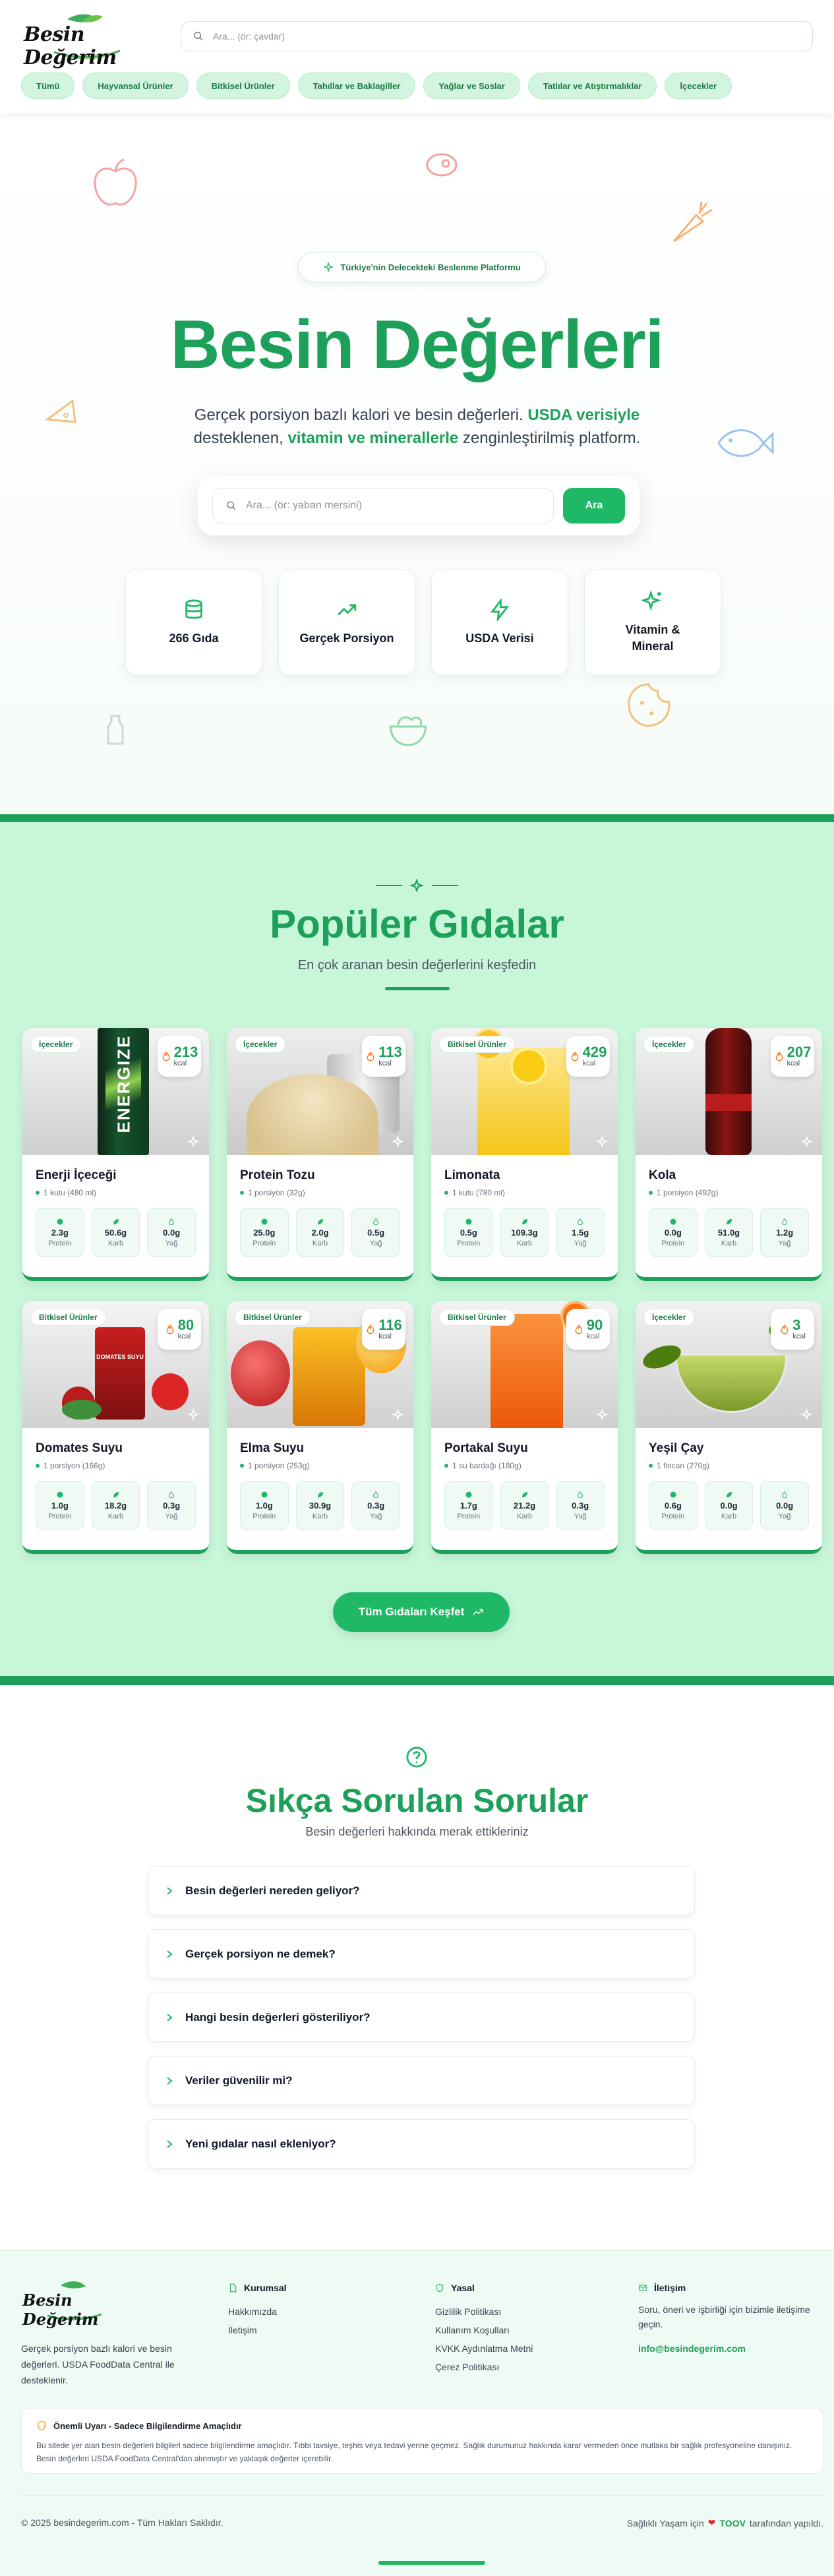 The image size is (834, 2576). Describe the element at coordinates (257, 2330) in the screenshot. I see `footer-link-contact: İletişim` at that location.